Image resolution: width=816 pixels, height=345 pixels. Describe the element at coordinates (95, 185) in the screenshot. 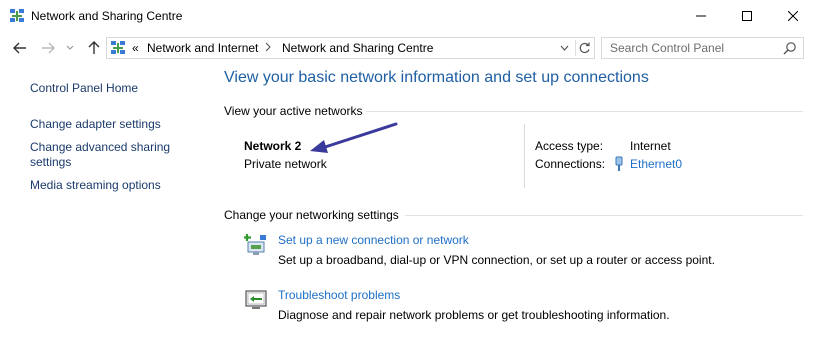

I see `sidebar-item-media-streaming-options: Media streaming options` at that location.